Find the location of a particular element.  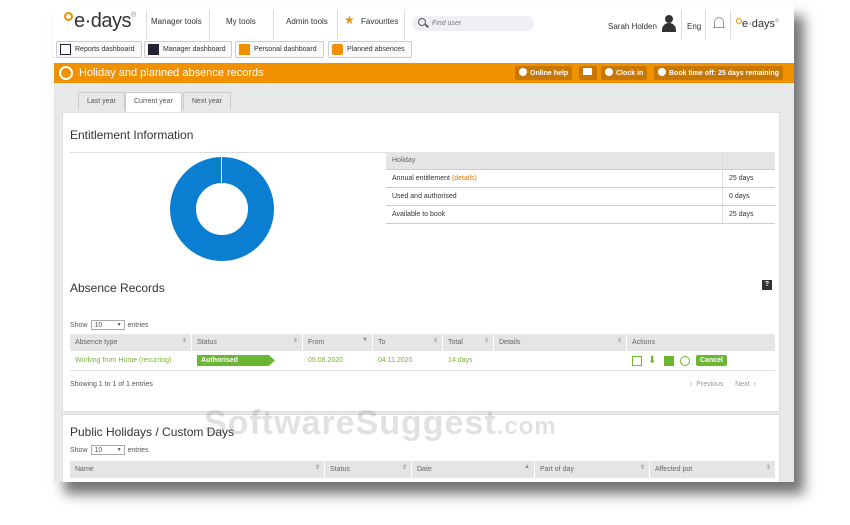

menu-manager-tools: Manager tools is located at coordinates (176, 21).